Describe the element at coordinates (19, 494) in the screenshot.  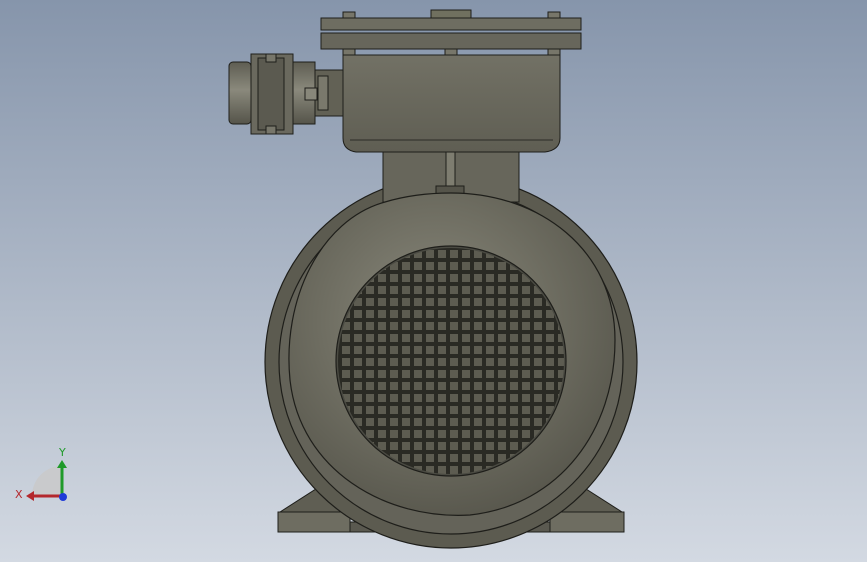
I see `x-axis-label: X` at that location.